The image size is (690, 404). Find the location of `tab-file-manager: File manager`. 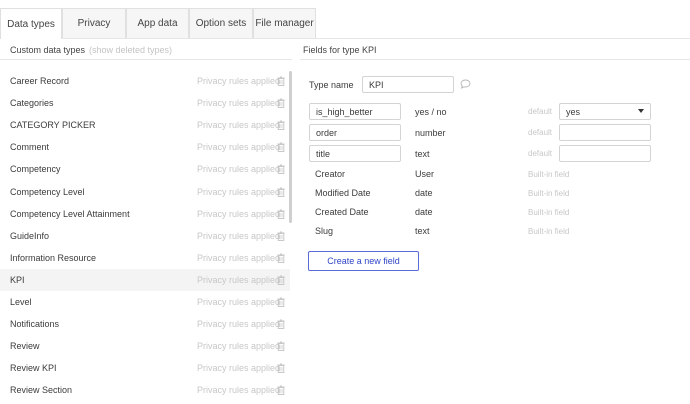

tab-file-manager: File manager is located at coordinates (284, 23).